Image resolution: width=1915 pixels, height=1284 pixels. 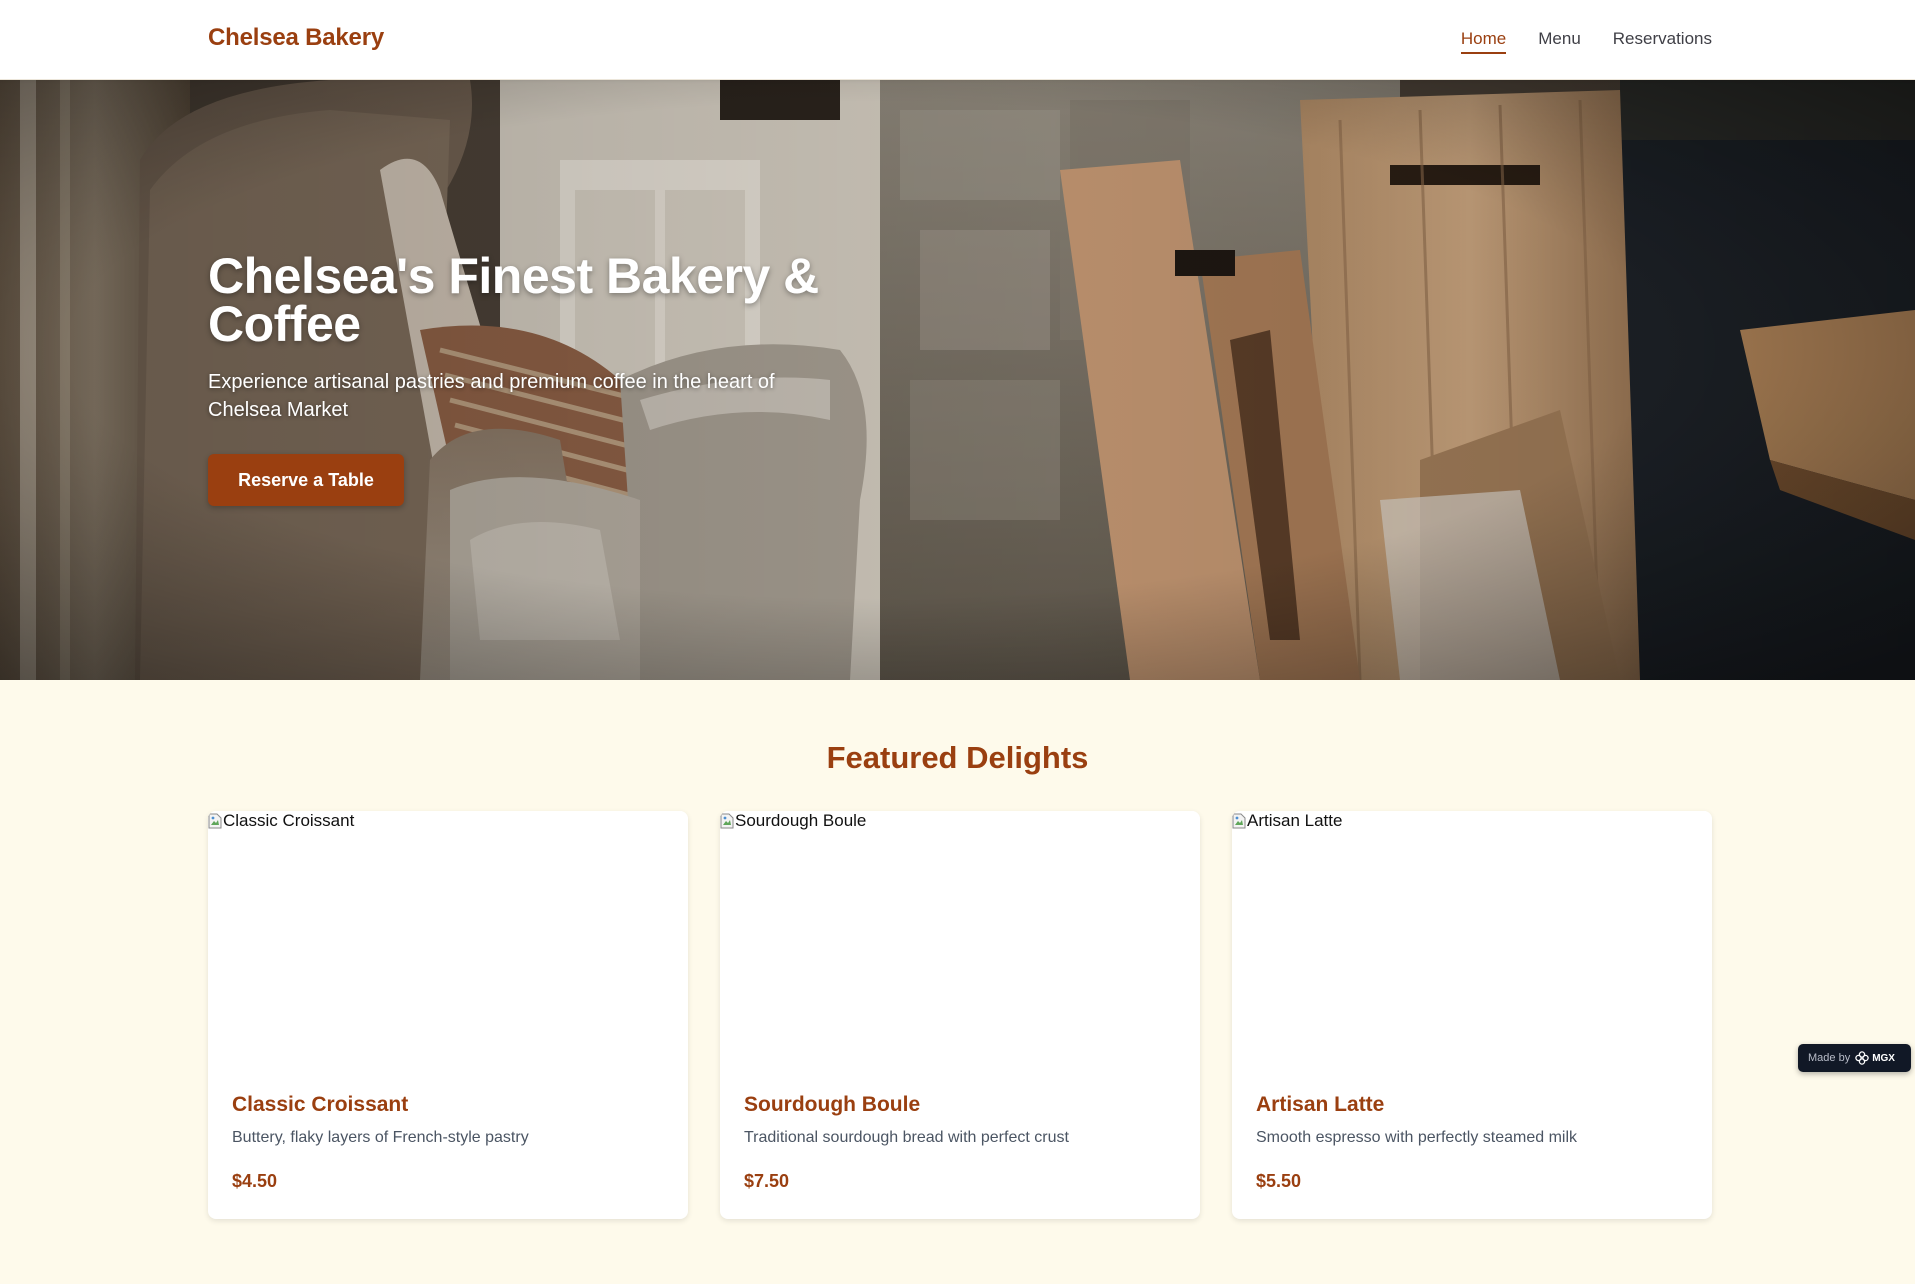 What do you see at coordinates (296, 38) in the screenshot?
I see `brand-logo: Chelsea Bakery` at bounding box center [296, 38].